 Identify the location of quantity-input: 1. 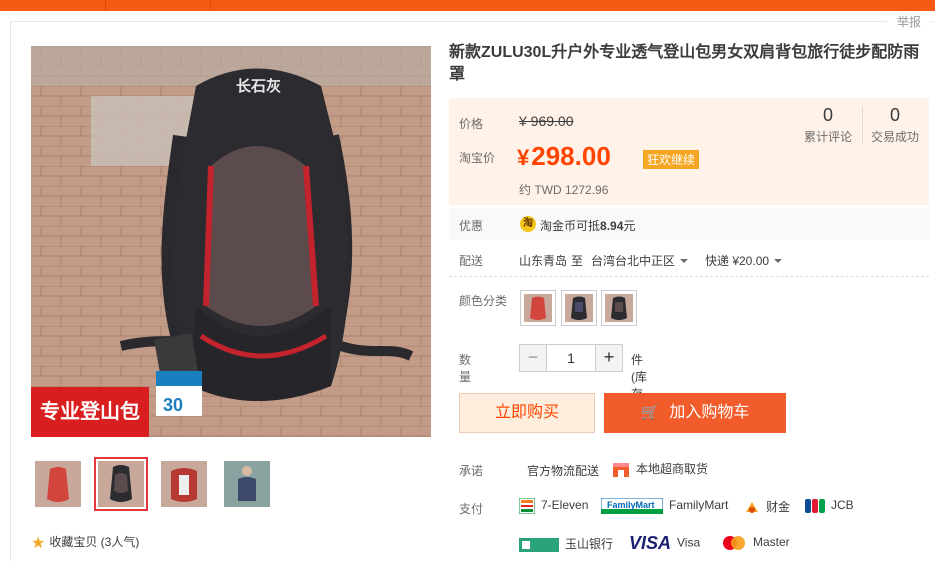
(571, 358).